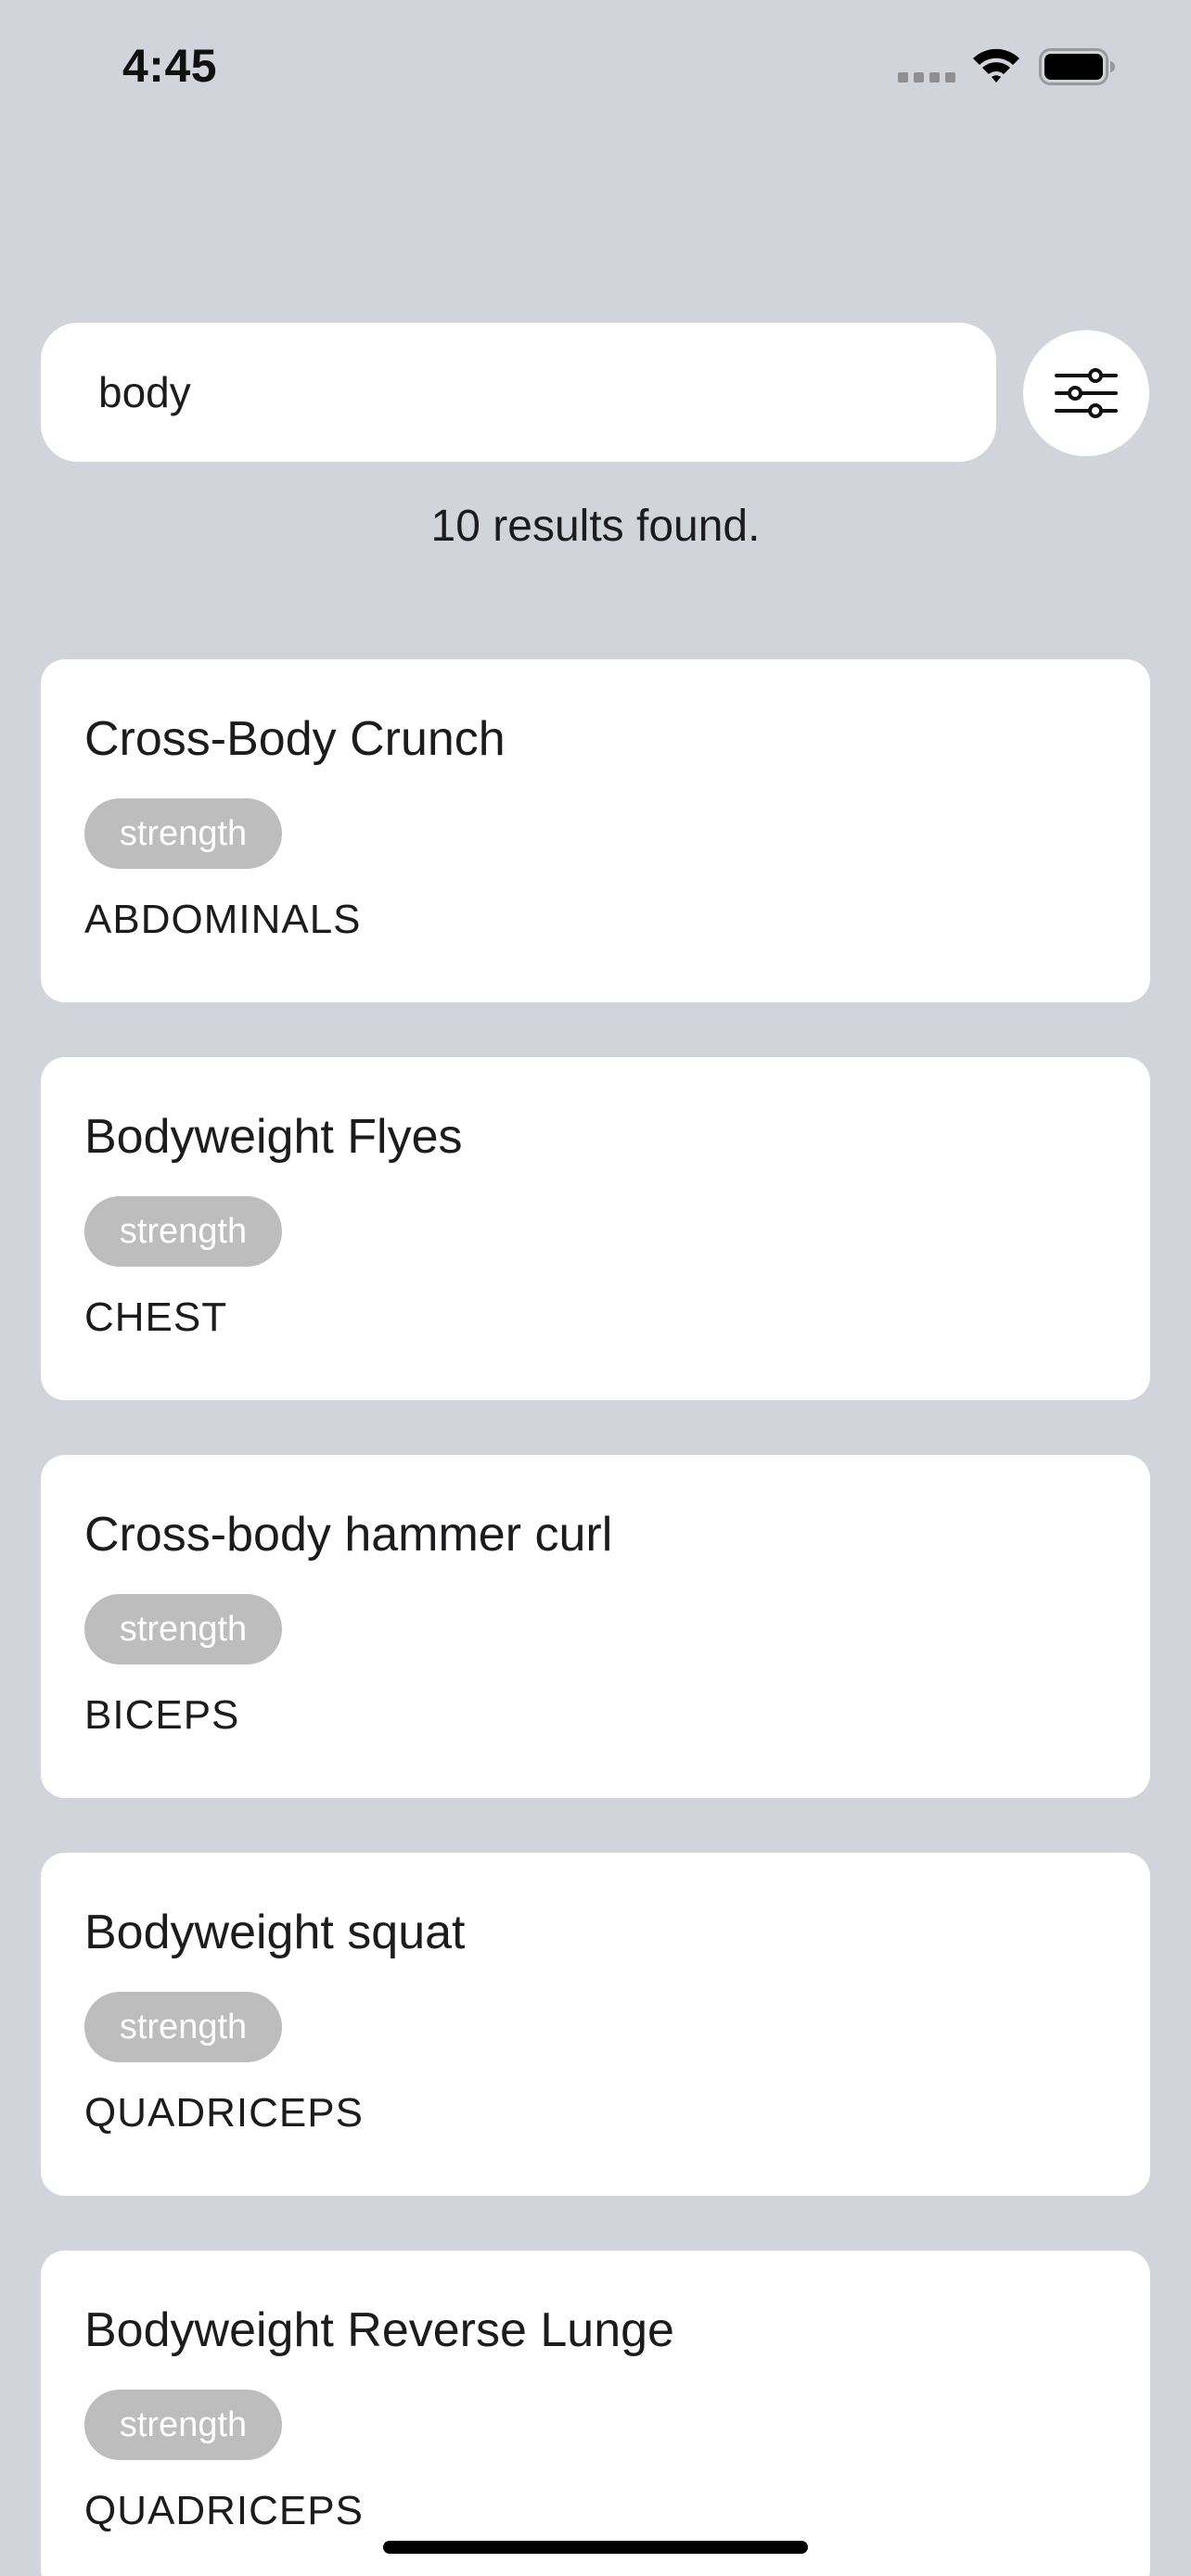  I want to click on filter-button, so click(1086, 393).